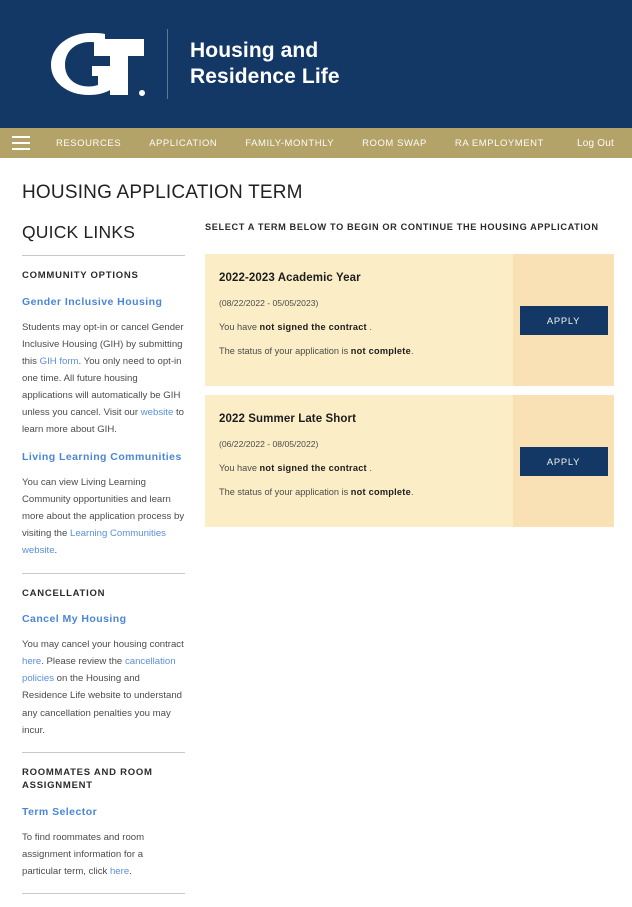  I want to click on brand: Housing and Residence Life, so click(170, 64).